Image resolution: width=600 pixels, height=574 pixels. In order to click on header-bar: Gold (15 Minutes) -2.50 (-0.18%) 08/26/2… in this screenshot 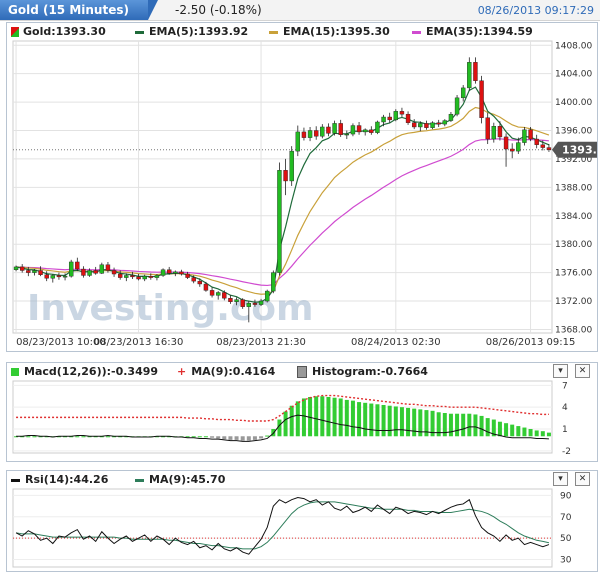, I will do `click(300, 10)`.